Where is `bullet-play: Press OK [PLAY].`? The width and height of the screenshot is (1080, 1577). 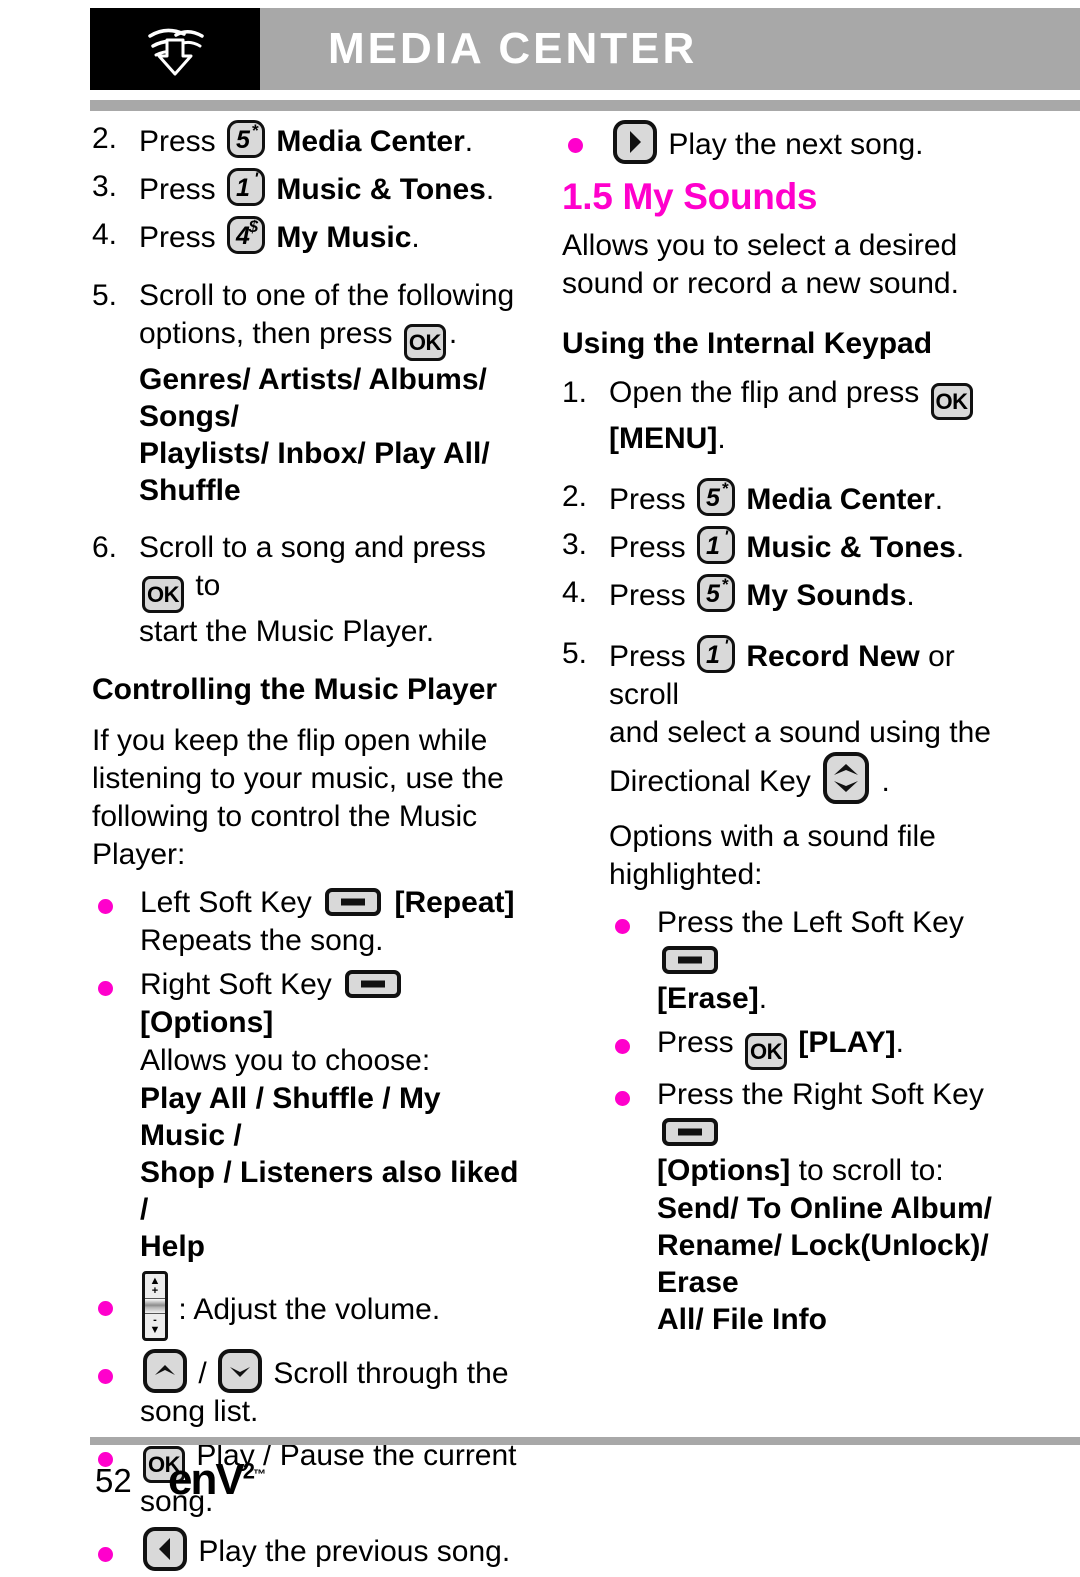 bullet-play: Press OK [PLAY]. is located at coordinates (820, 1047).